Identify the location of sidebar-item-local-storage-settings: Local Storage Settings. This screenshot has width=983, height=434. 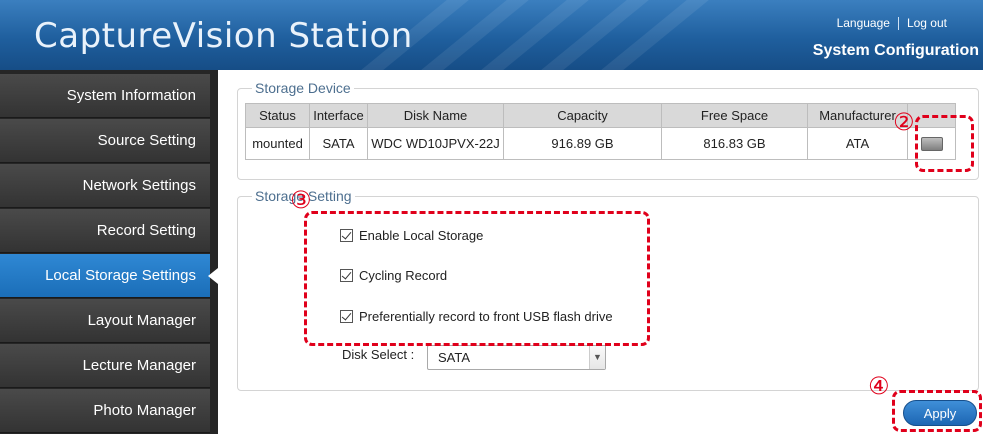
(109, 276).